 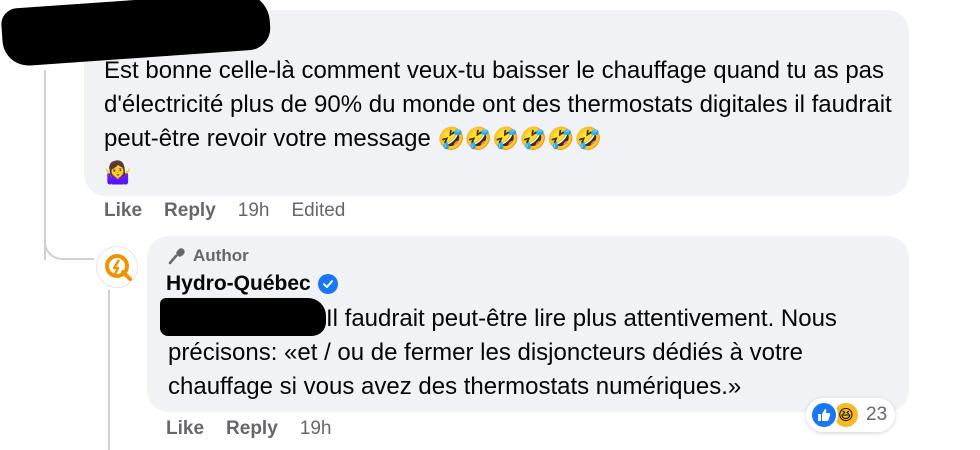 What do you see at coordinates (318, 211) in the screenshot?
I see `edited-label: Edited` at bounding box center [318, 211].